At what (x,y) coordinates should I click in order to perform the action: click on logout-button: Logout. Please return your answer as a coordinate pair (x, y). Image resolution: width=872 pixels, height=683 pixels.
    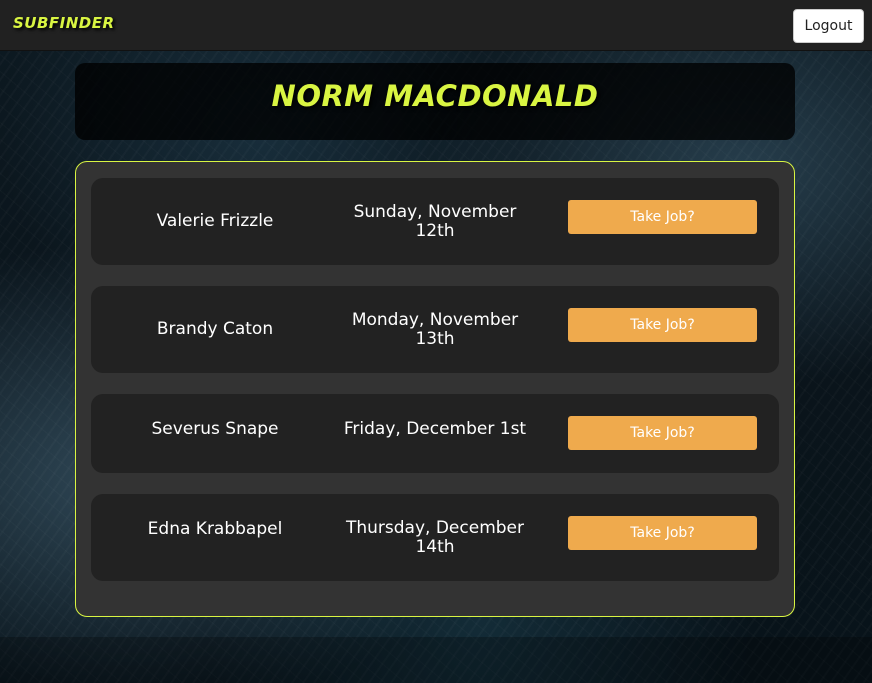
    Looking at the image, I should click on (828, 26).